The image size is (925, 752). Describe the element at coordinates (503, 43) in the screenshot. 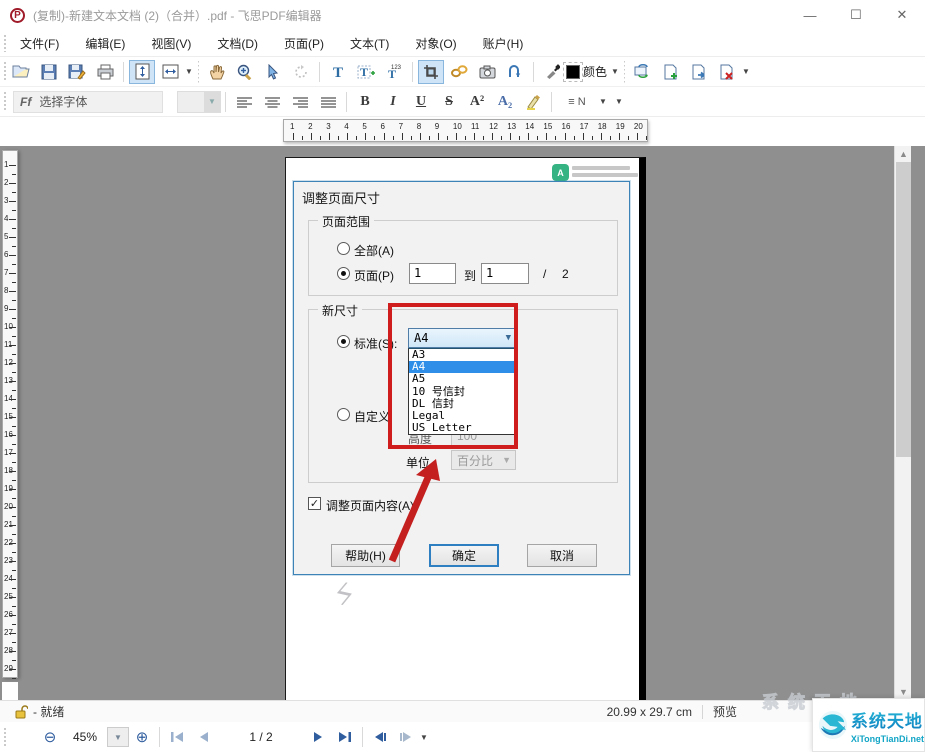

I see `menu-account: 账户(H)` at that location.